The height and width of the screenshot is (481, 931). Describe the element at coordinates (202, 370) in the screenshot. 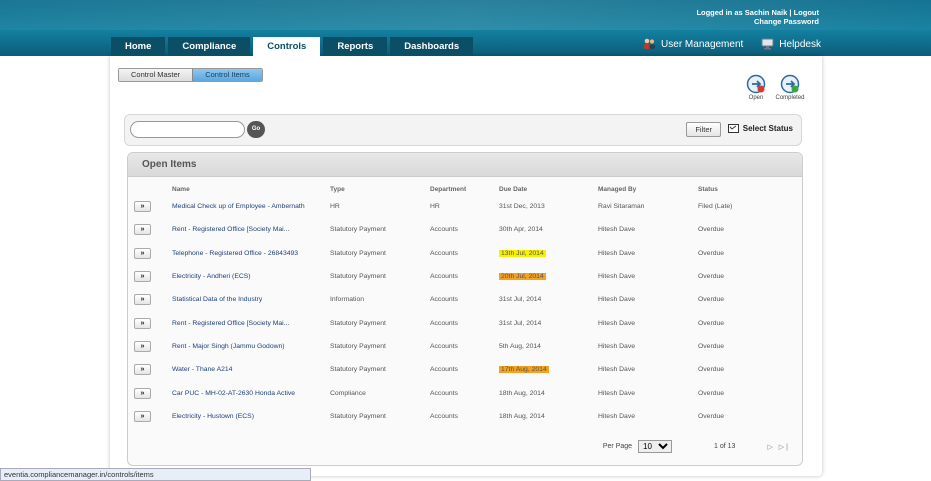

I see `cell-text: Water - Thane A214` at that location.